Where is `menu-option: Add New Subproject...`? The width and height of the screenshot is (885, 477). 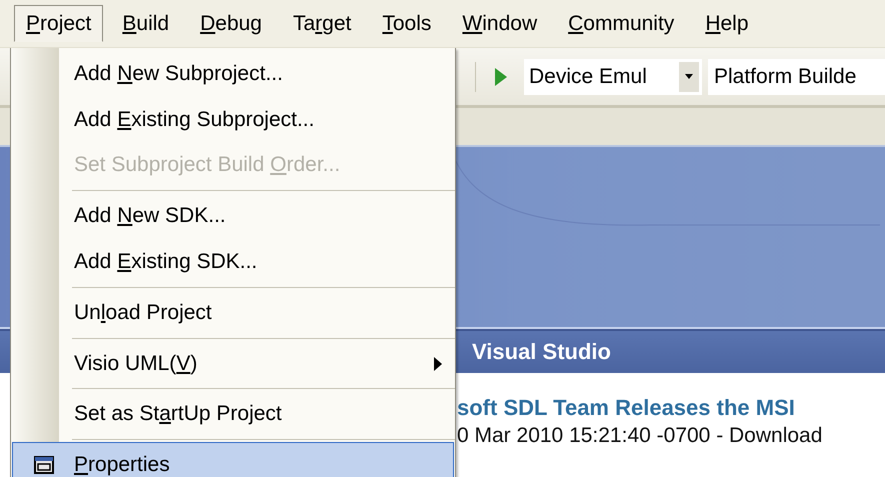 menu-option: Add New Subproject... is located at coordinates (233, 74).